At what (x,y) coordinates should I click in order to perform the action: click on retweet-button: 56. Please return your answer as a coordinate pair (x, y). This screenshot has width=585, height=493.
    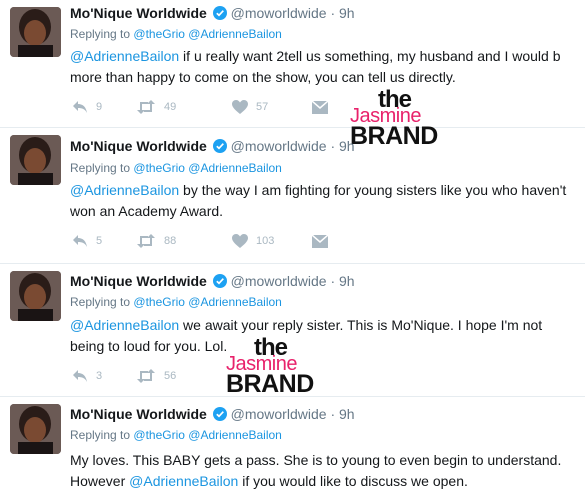
    Looking at the image, I should click on (156, 376).